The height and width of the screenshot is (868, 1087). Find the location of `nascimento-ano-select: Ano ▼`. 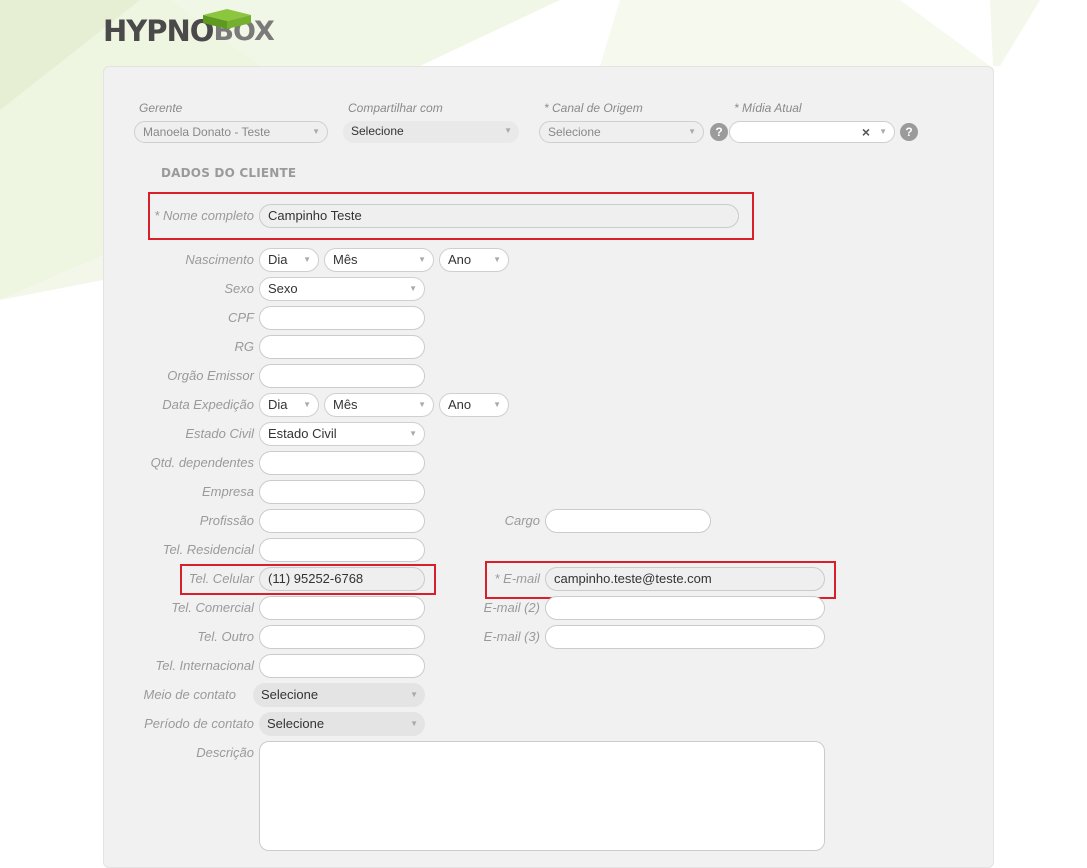

nascimento-ano-select: Ano ▼ is located at coordinates (474, 260).